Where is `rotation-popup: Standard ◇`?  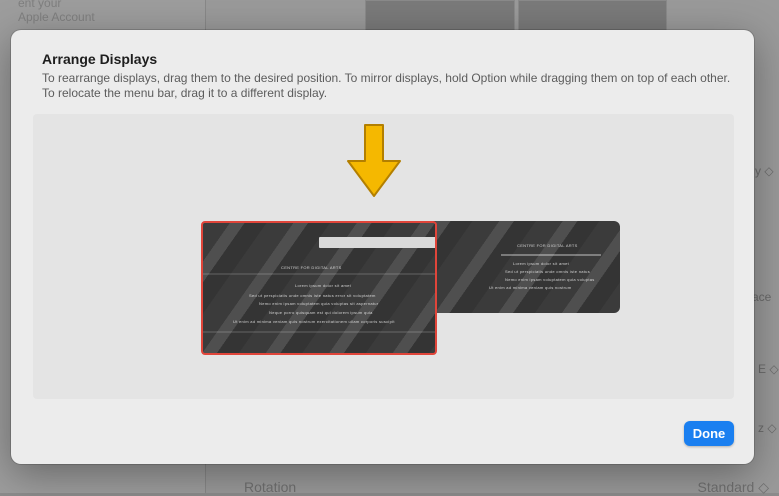 rotation-popup: Standard ◇ is located at coordinates (733, 487).